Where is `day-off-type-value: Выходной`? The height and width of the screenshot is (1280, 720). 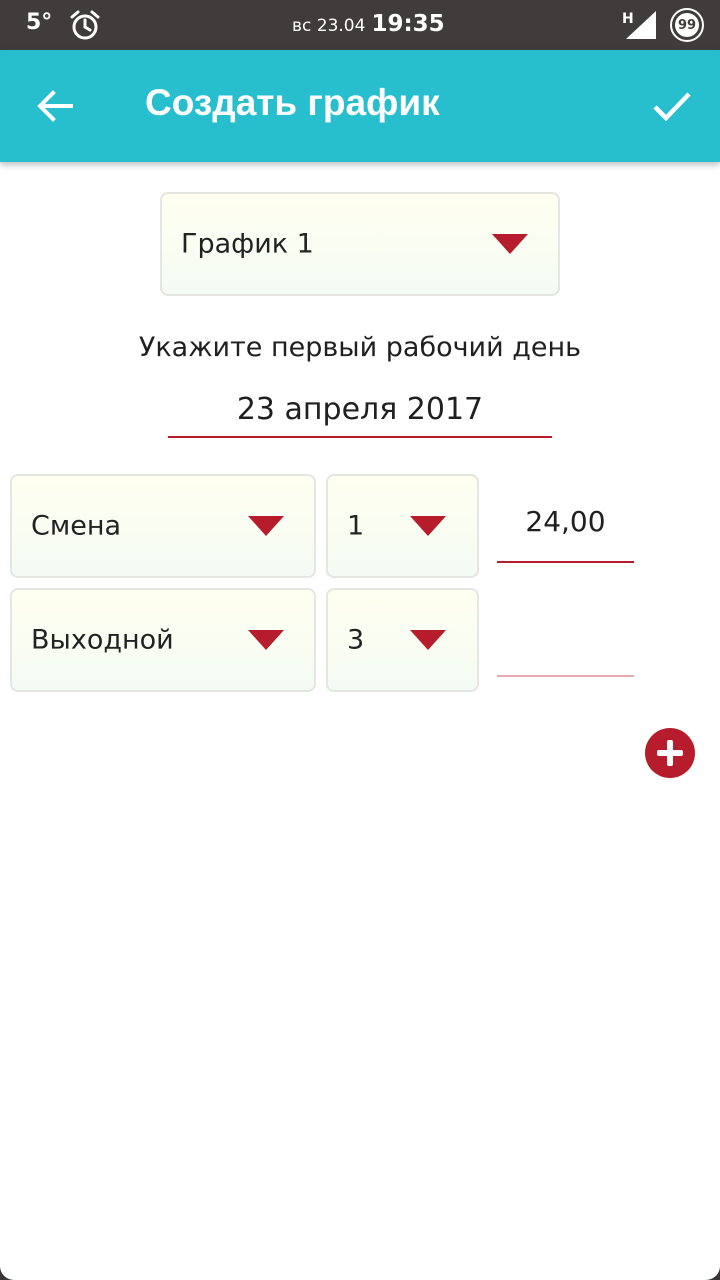 day-off-type-value: Выходной is located at coordinates (102, 640).